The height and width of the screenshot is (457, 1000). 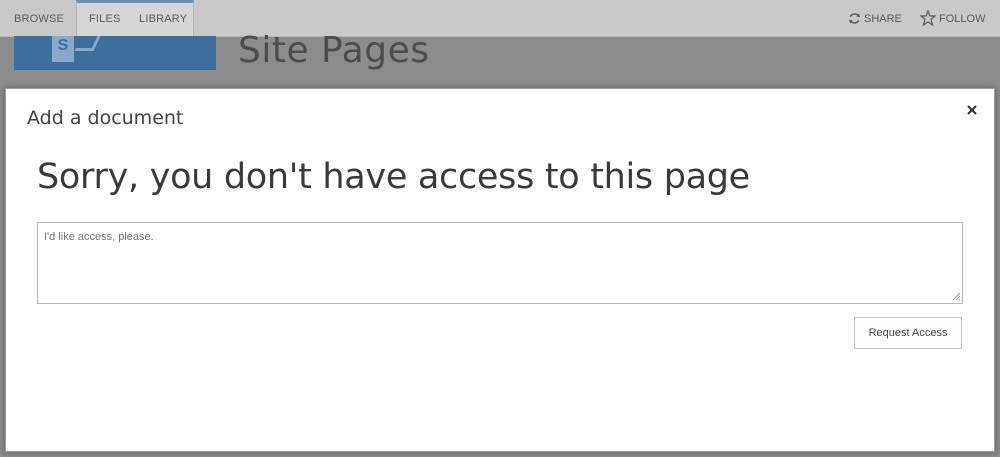 I want to click on close-icon, so click(x=972, y=110).